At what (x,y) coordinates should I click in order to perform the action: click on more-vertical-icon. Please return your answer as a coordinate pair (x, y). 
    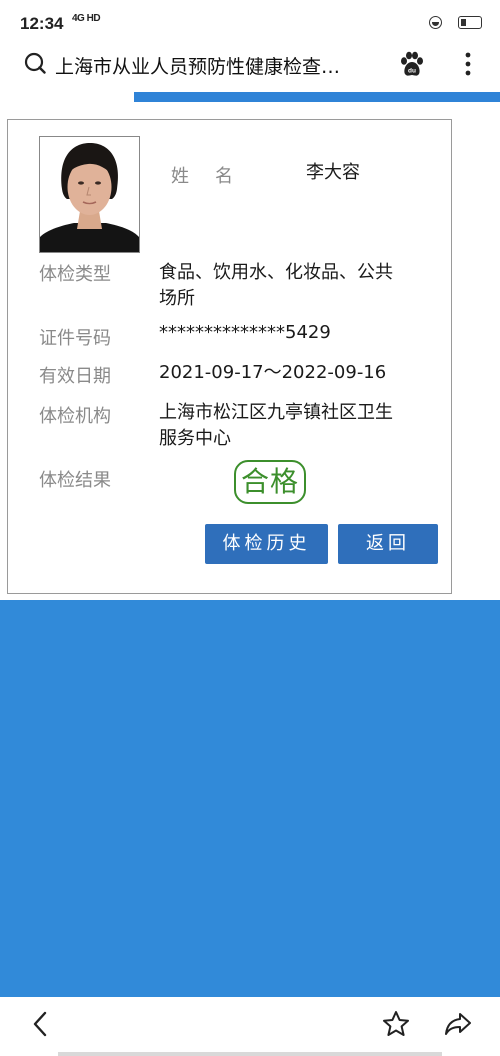
    Looking at the image, I should click on (468, 64).